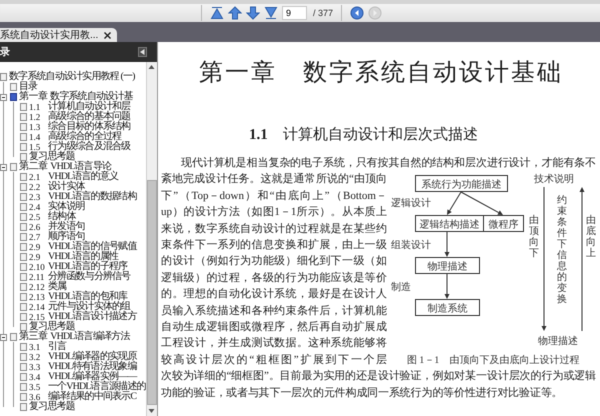 The width and height of the screenshot is (600, 416). Describe the element at coordinates (37, 377) in the screenshot. I see `bookmark-number: 3.4` at that location.